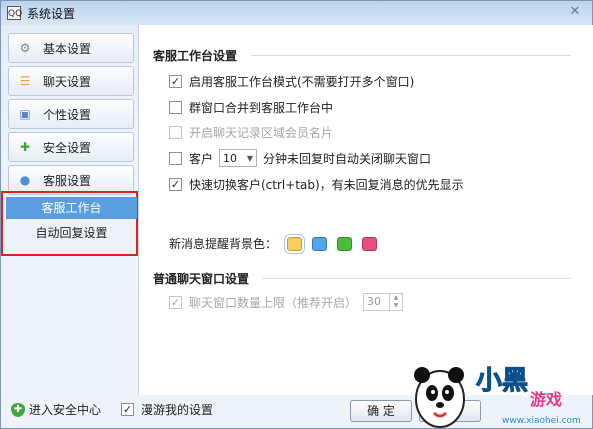 The width and height of the screenshot is (593, 429). I want to click on sidebar-item-basic: ⚙ 基本设置, so click(71, 48).